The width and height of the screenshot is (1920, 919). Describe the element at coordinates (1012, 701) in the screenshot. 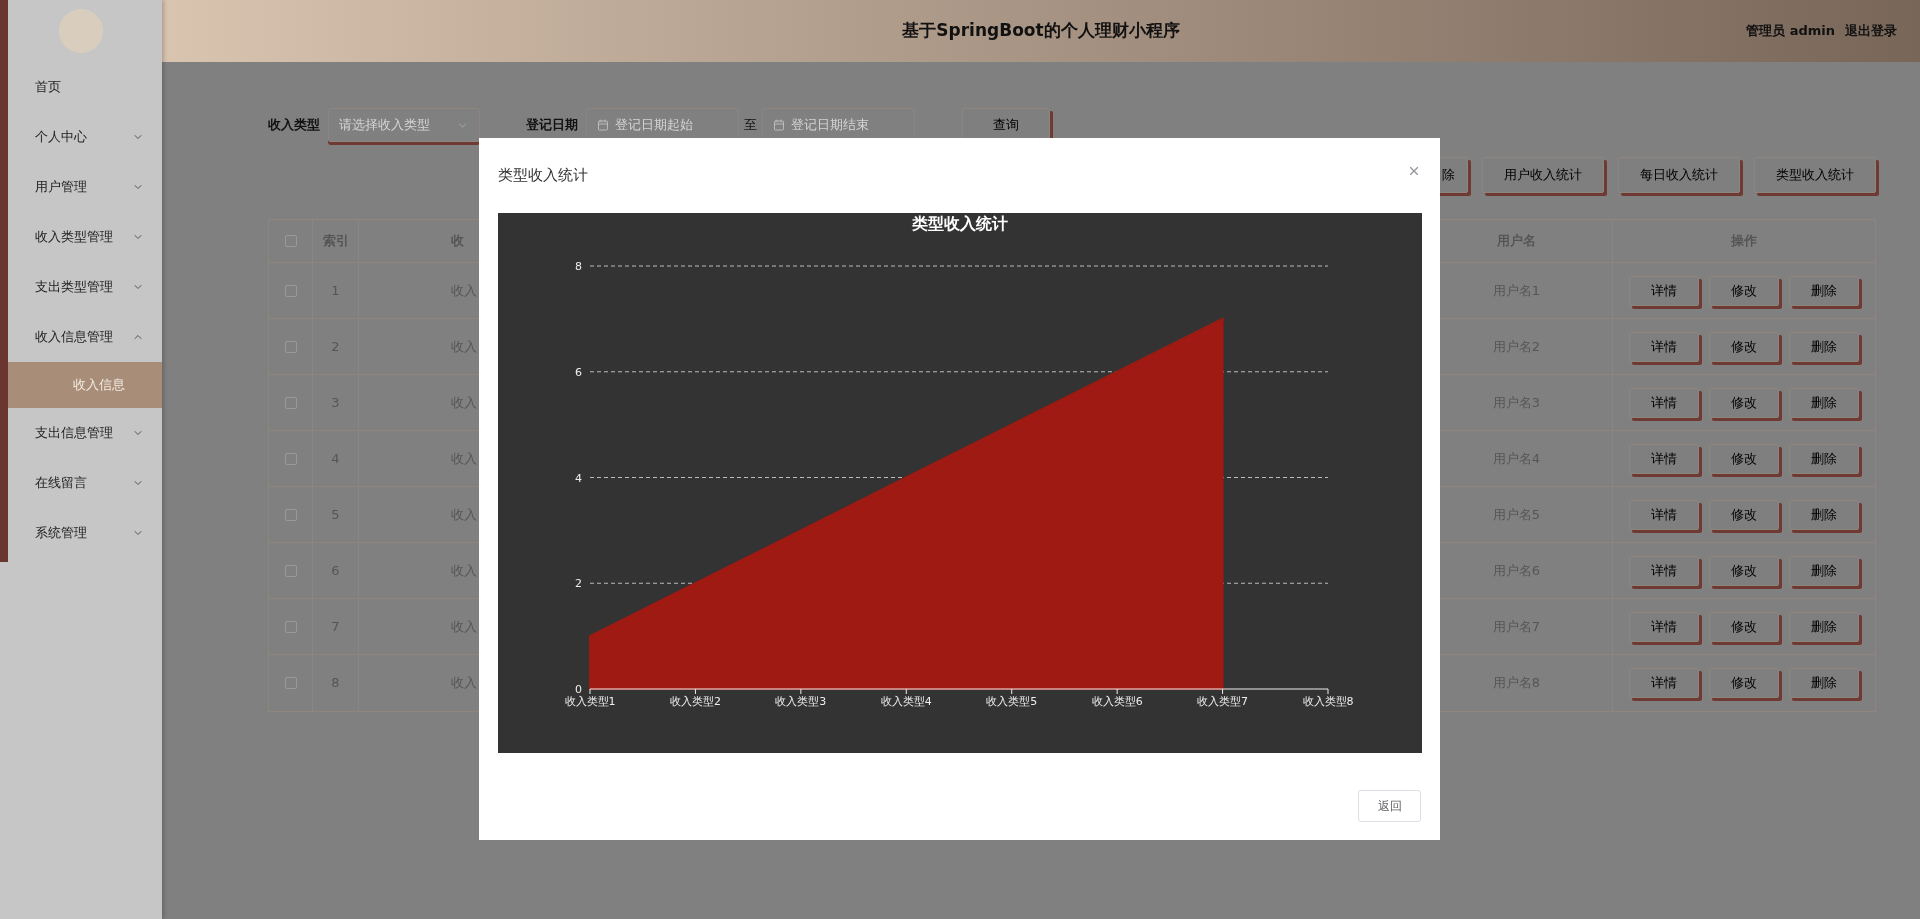

I see `x-tick-label: 收入类型5` at that location.